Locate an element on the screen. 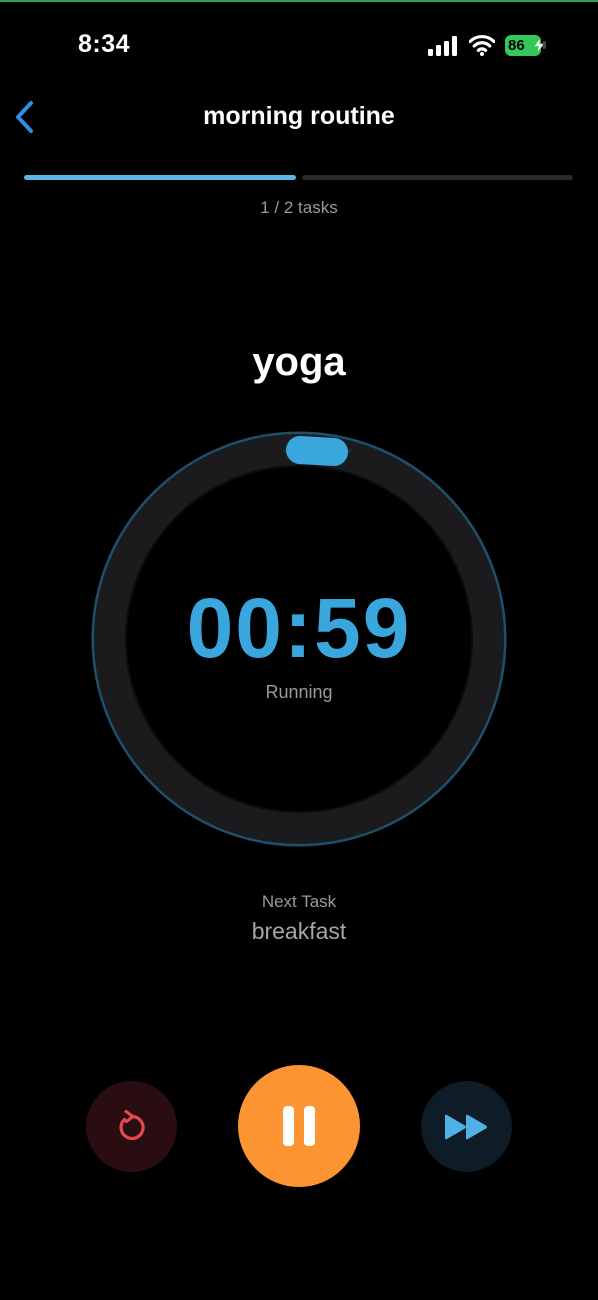 The width and height of the screenshot is (598, 1300). pause-icon is located at coordinates (299, 1126).